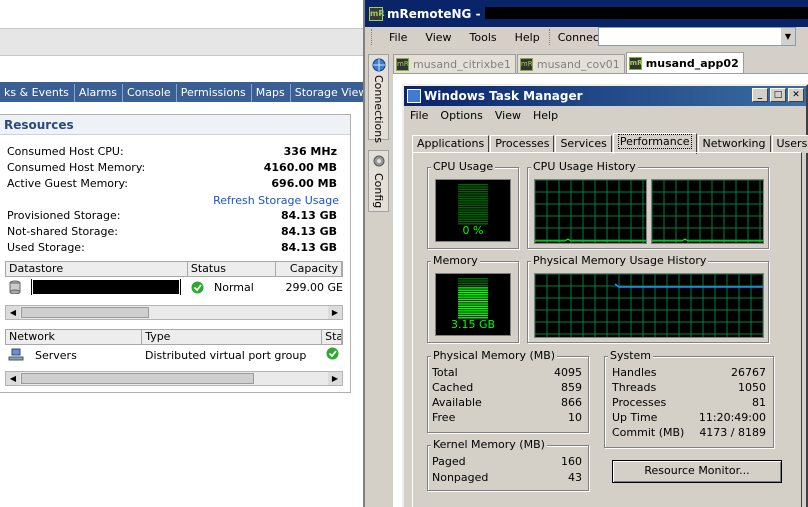  What do you see at coordinates (97, 269) in the screenshot?
I see `col-datastore: Datastore` at bounding box center [97, 269].